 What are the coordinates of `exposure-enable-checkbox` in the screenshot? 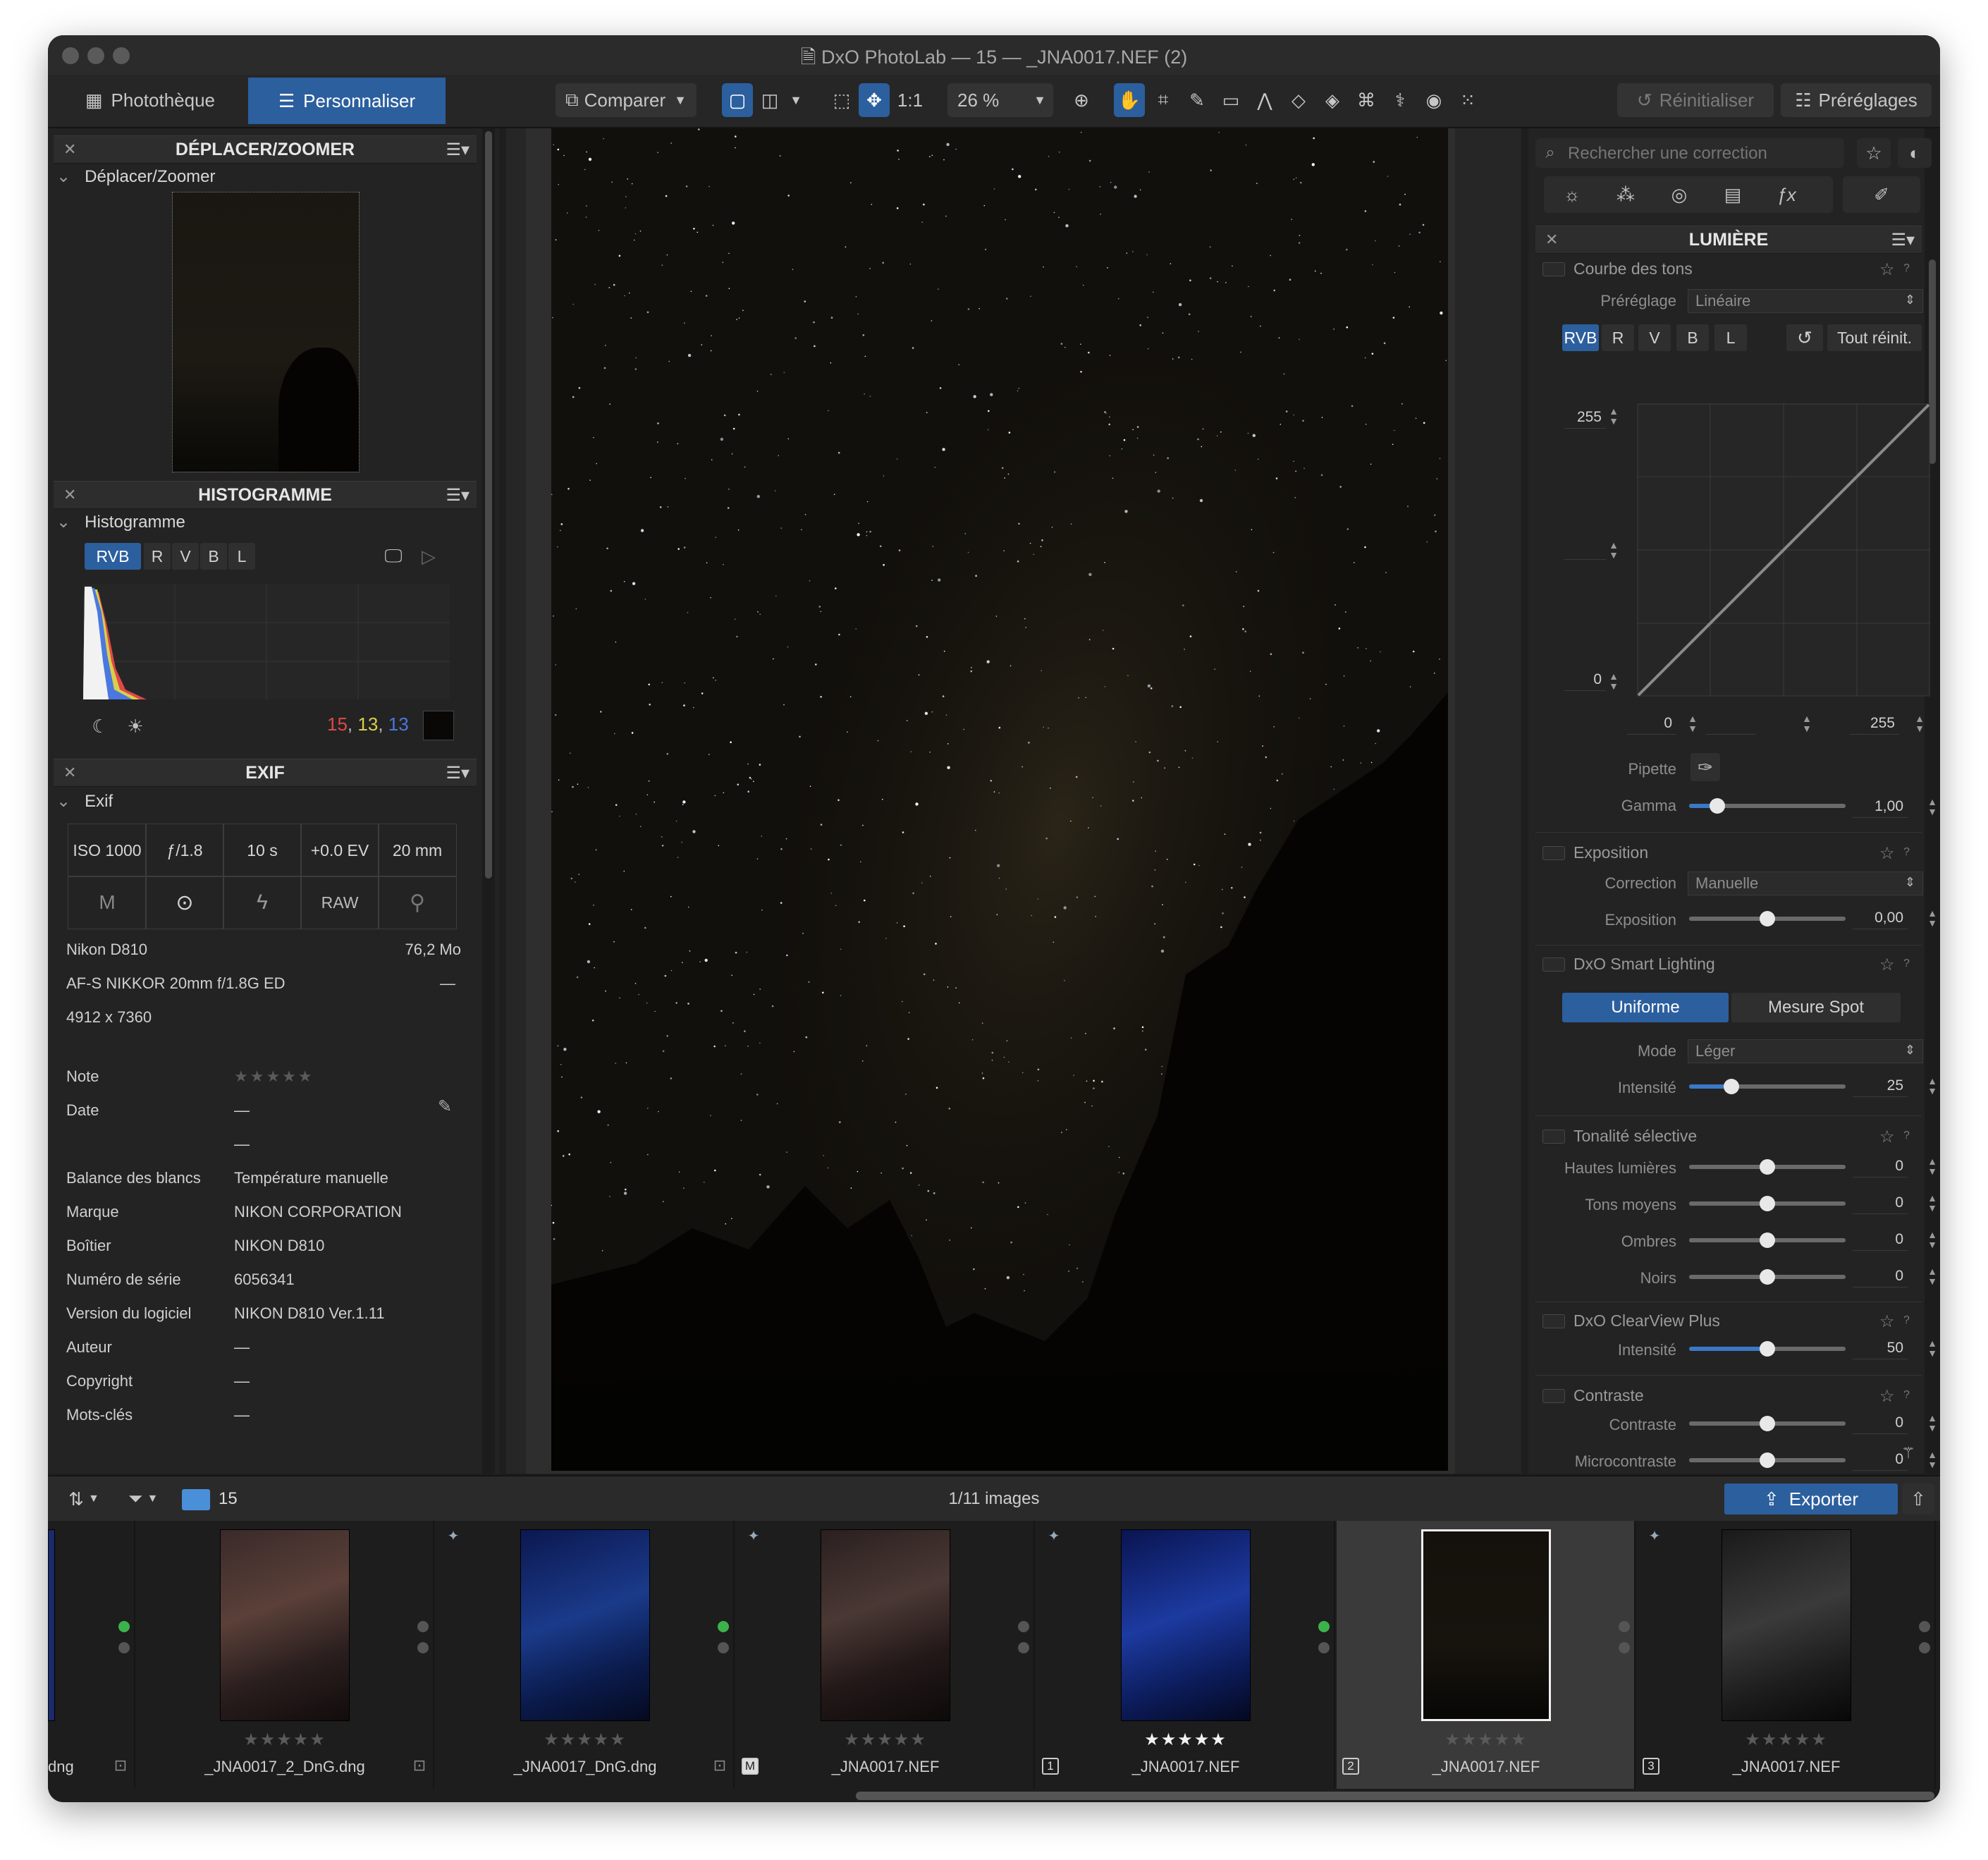 It's located at (1554, 853).